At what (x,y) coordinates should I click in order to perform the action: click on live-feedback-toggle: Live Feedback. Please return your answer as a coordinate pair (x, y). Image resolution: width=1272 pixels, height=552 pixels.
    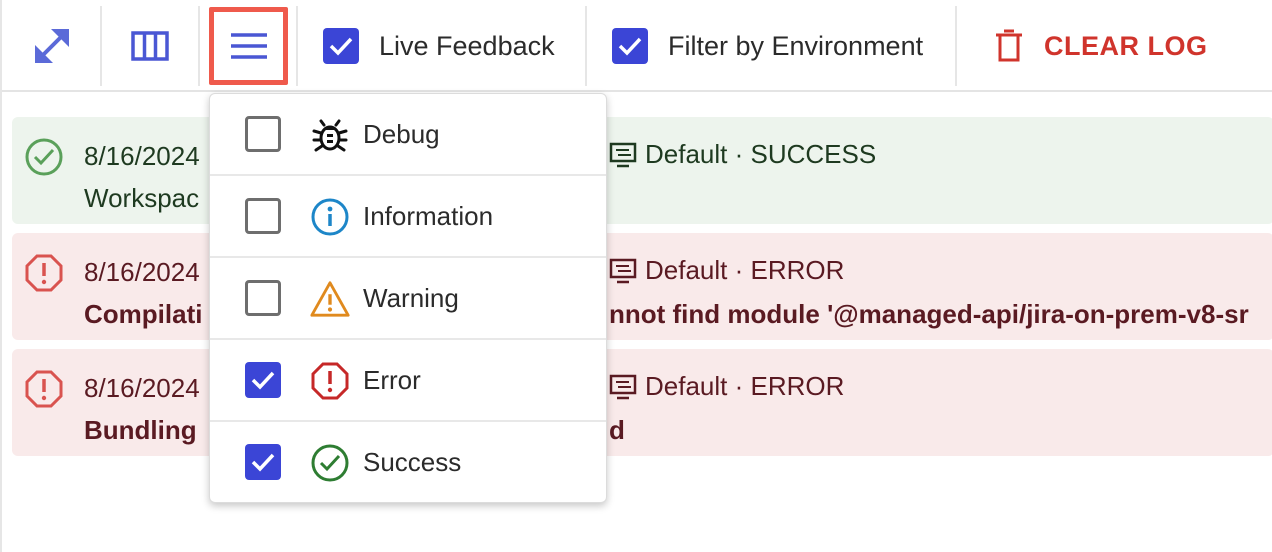
    Looking at the image, I should click on (448, 46).